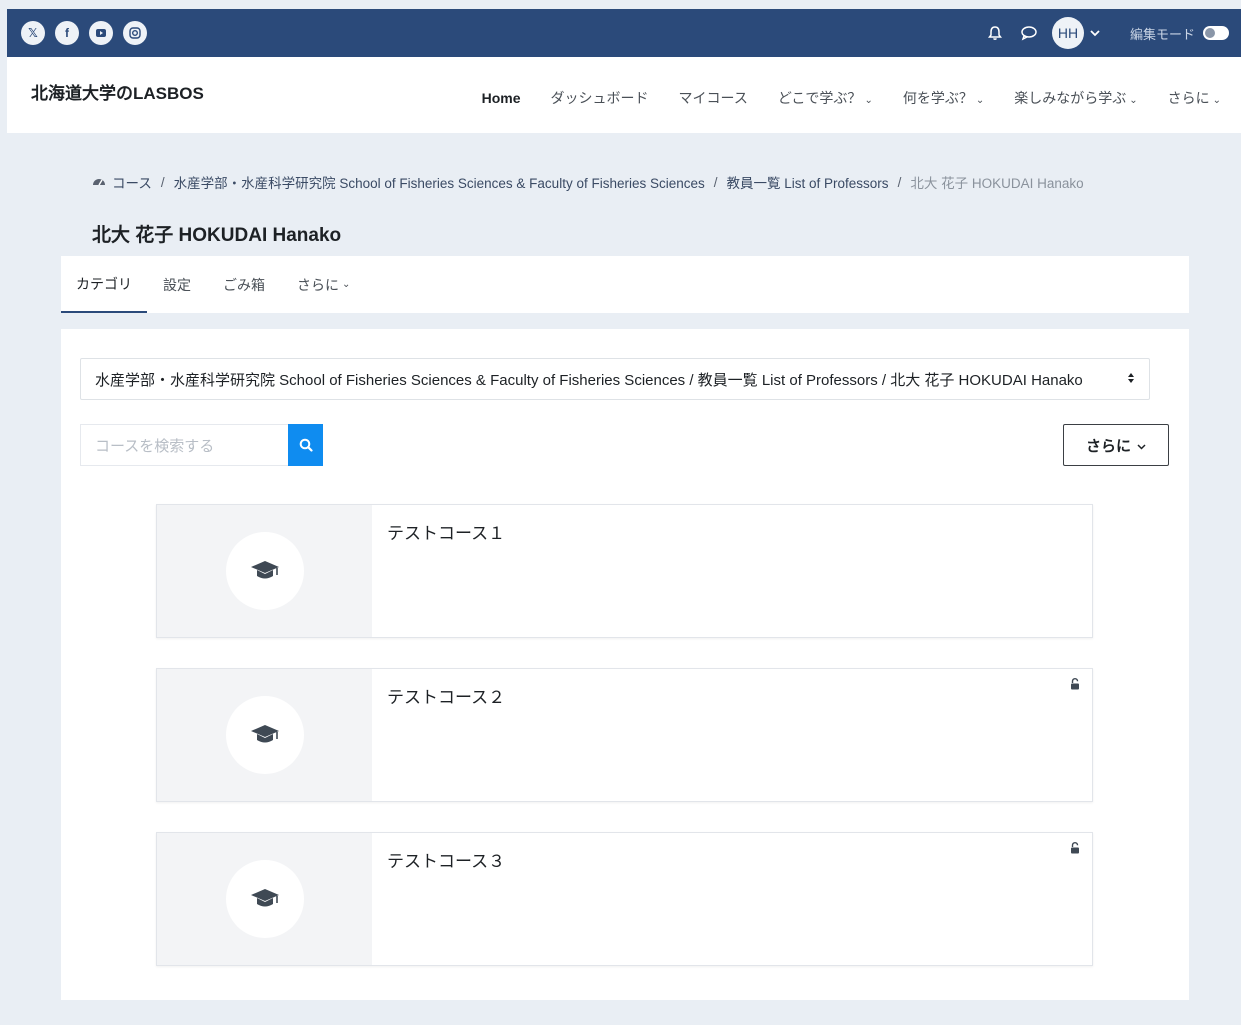 This screenshot has width=1241, height=1025. I want to click on search-button, so click(305, 445).